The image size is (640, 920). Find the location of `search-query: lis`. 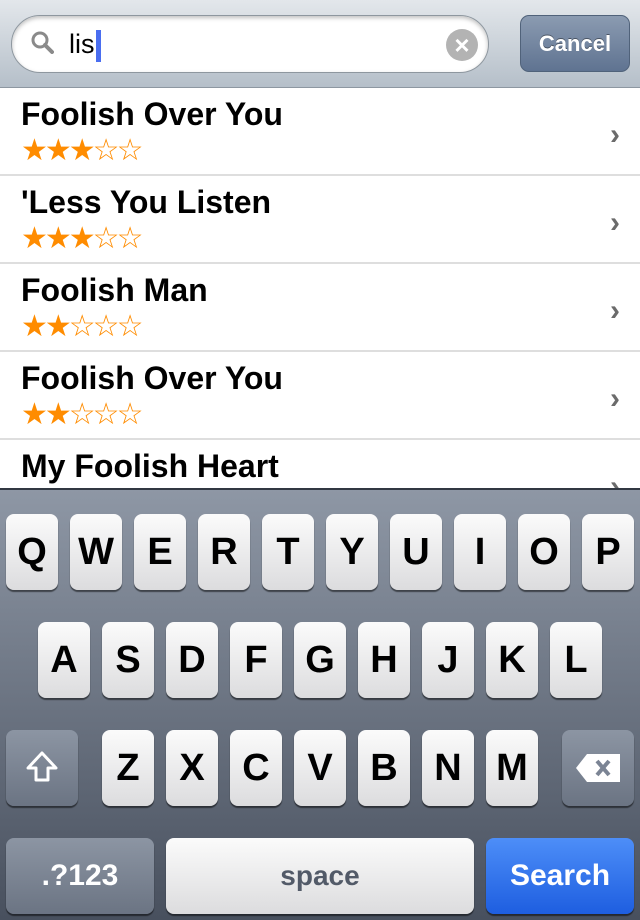

search-query: lis is located at coordinates (82, 44).